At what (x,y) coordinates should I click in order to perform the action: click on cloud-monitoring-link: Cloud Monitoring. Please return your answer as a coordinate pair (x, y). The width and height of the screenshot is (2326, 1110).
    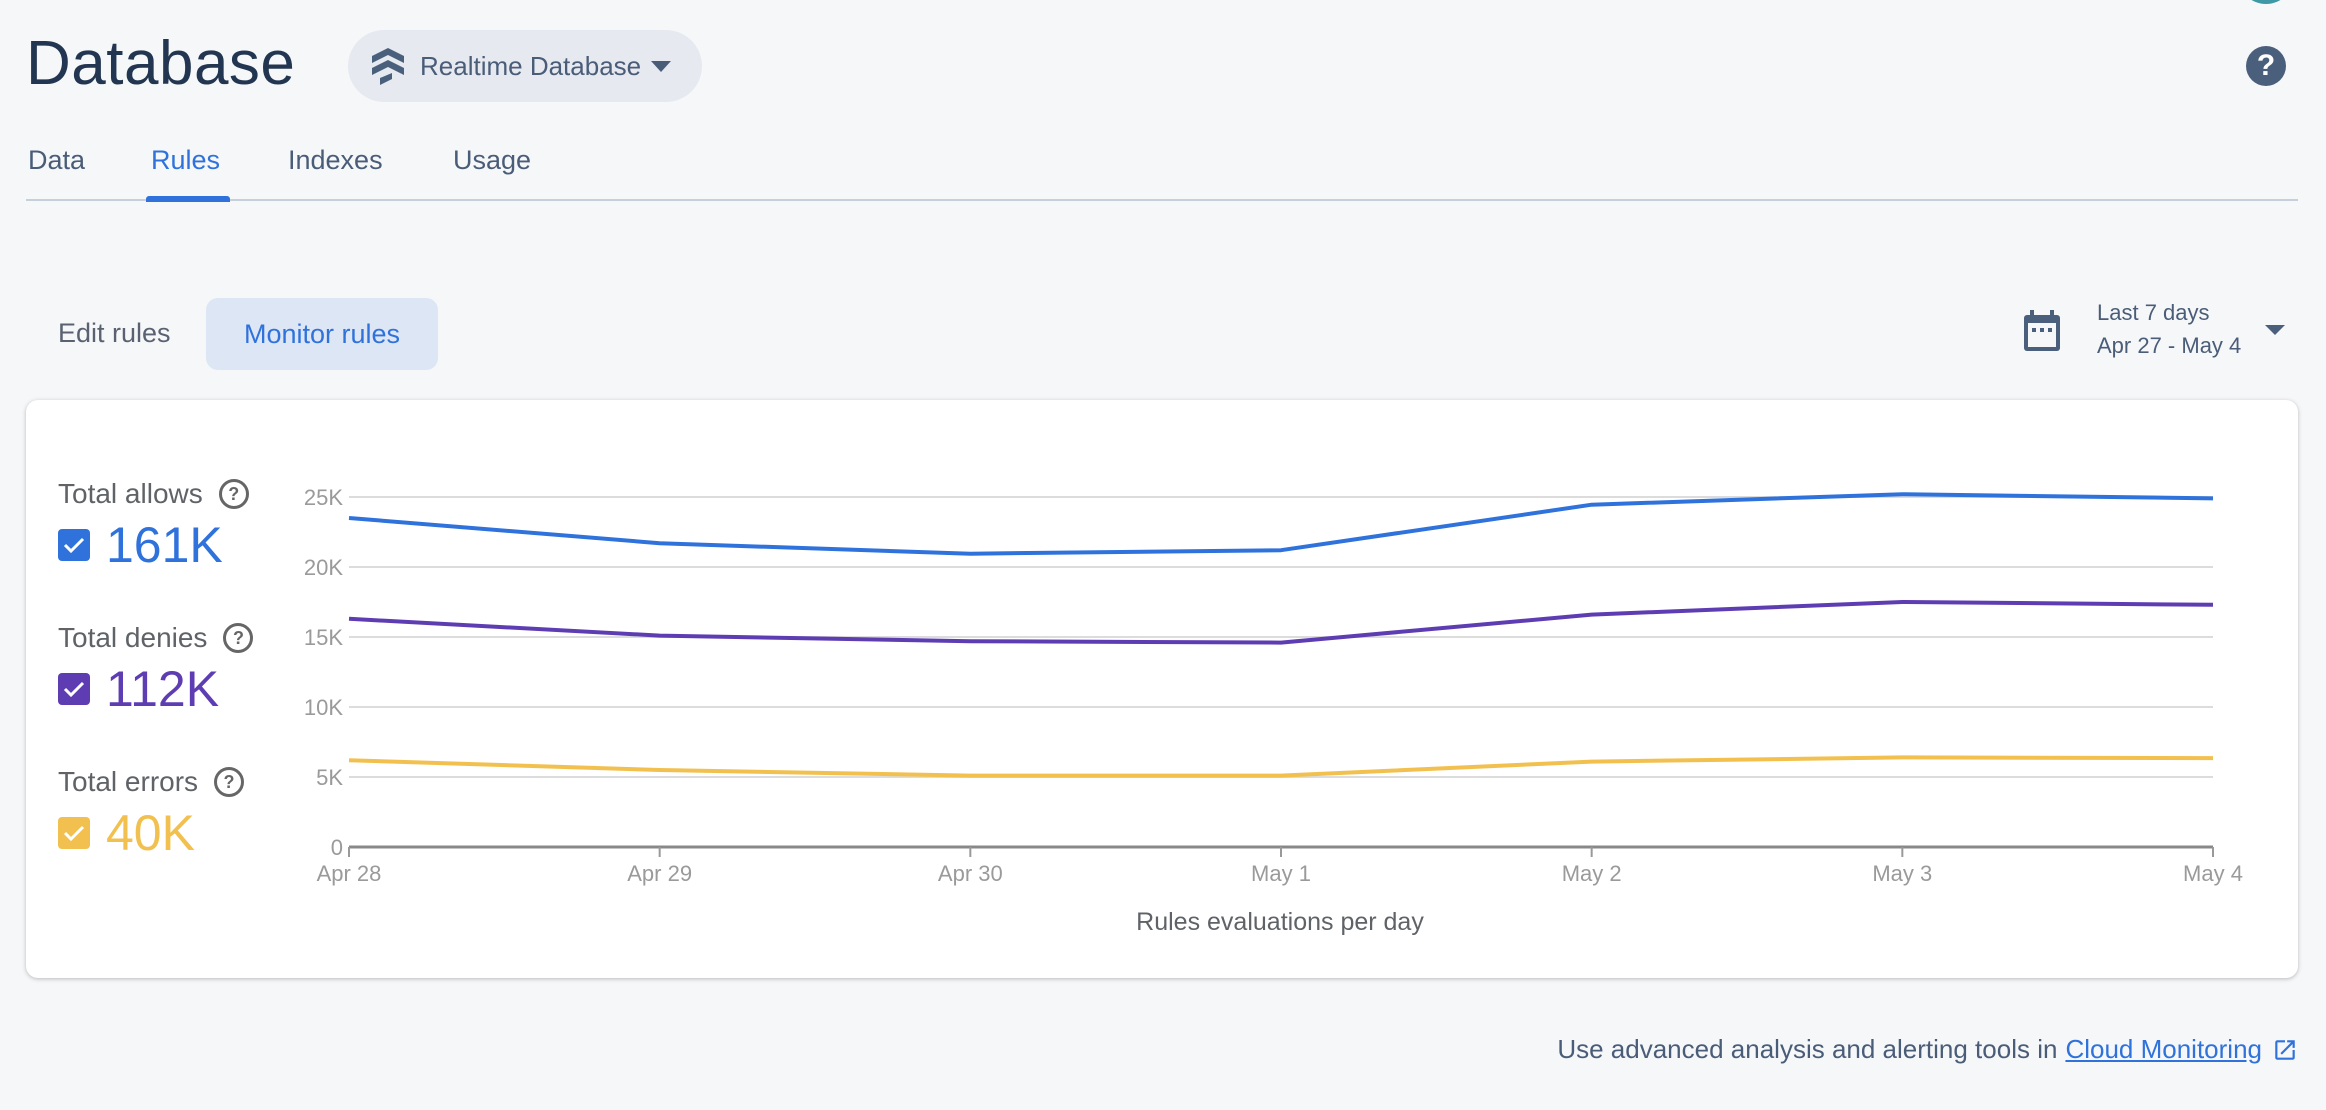
    Looking at the image, I should click on (2163, 1049).